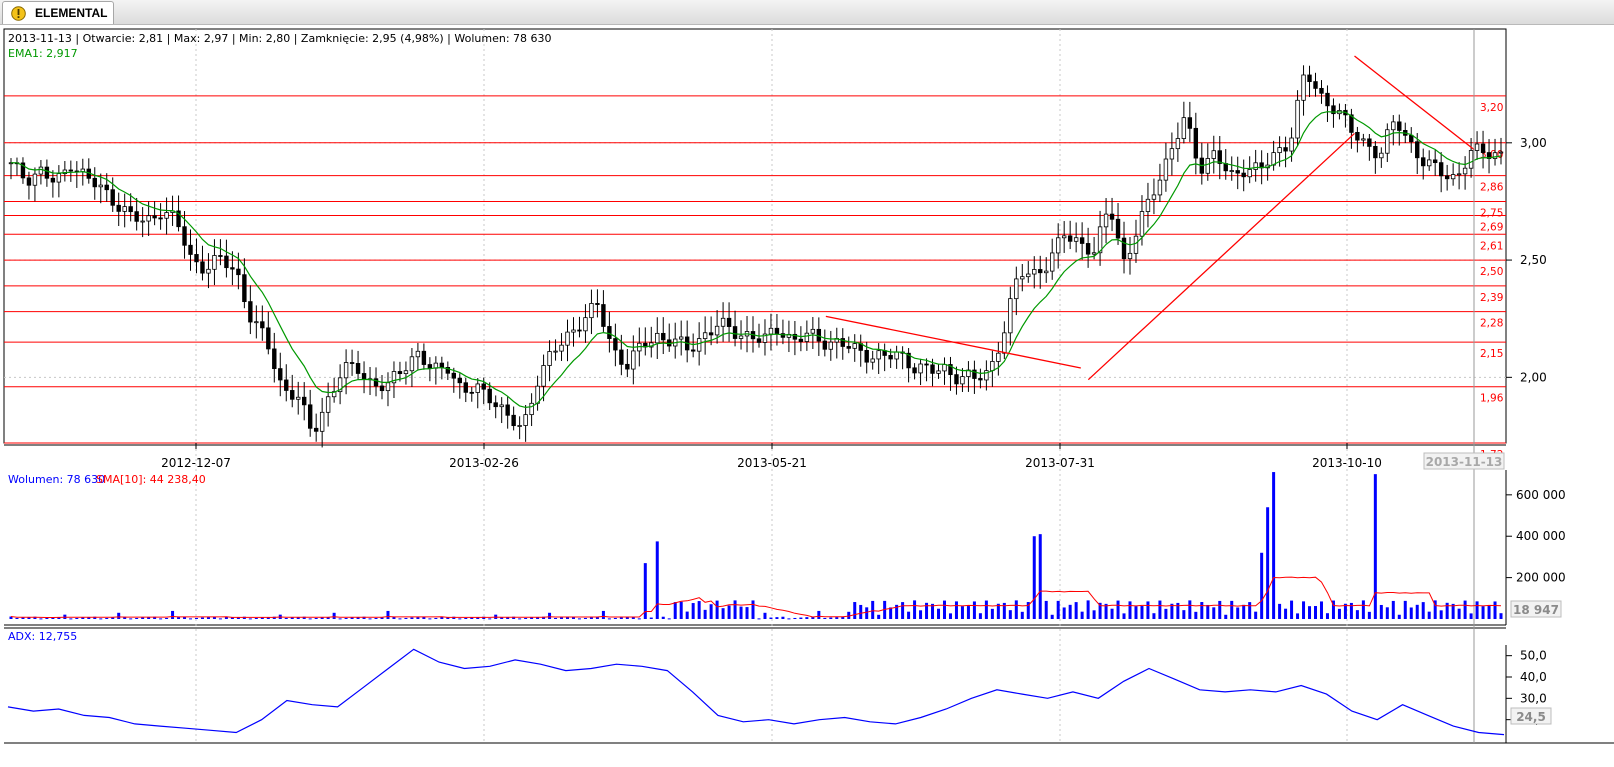  Describe the element at coordinates (1491, 324) in the screenshot. I see `level-label: 2,28` at that location.